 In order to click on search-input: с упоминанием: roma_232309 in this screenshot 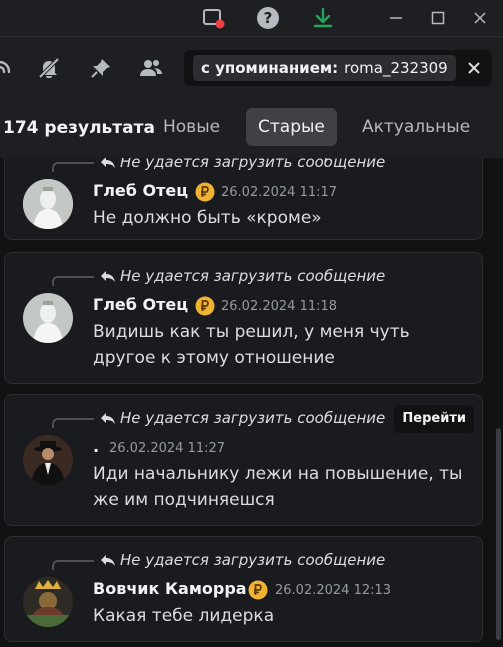, I will do `click(338, 68)`.